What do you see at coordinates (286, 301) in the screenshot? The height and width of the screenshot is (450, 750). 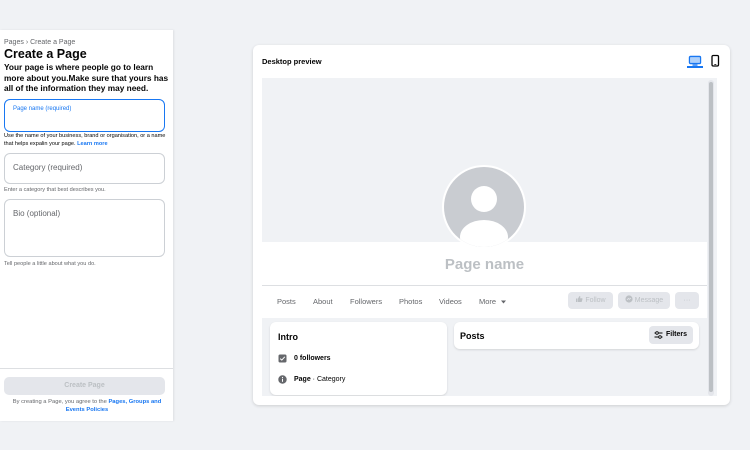 I see `tab-posts: Posts` at bounding box center [286, 301].